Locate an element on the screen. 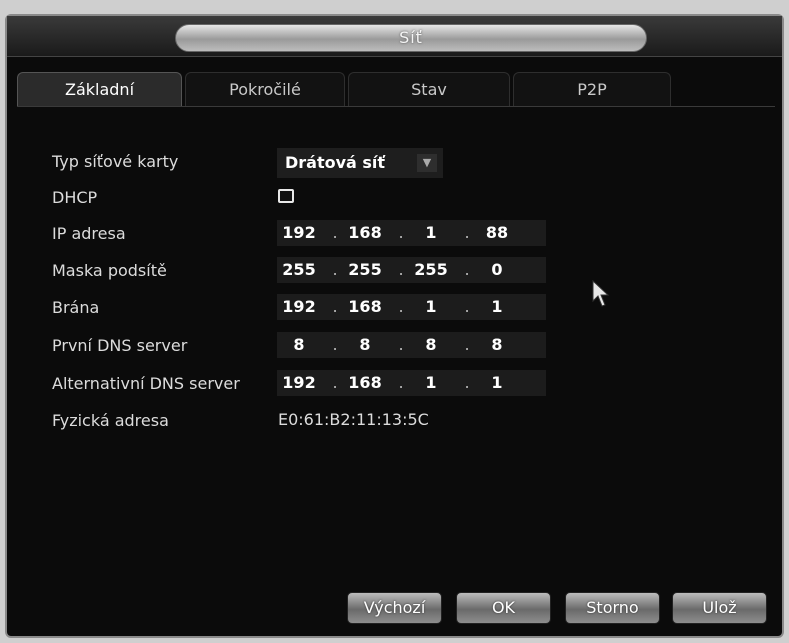 This screenshot has height=643, width=789. mask-octet-4: 0 is located at coordinates (497, 269).